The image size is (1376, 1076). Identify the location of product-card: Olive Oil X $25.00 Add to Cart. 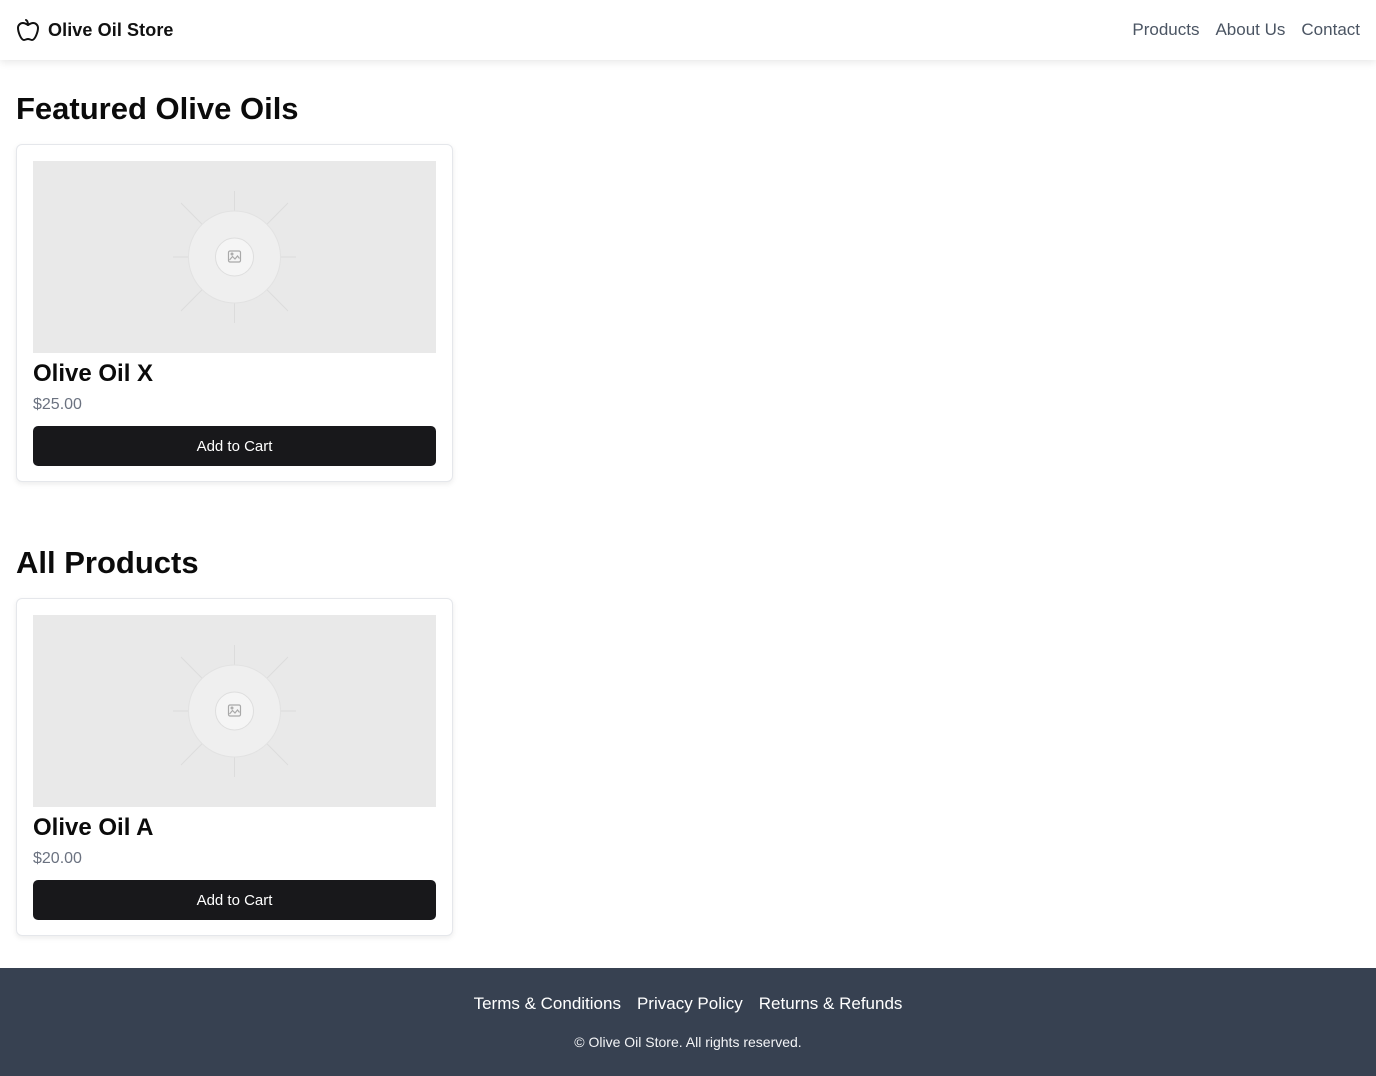
(234, 313).